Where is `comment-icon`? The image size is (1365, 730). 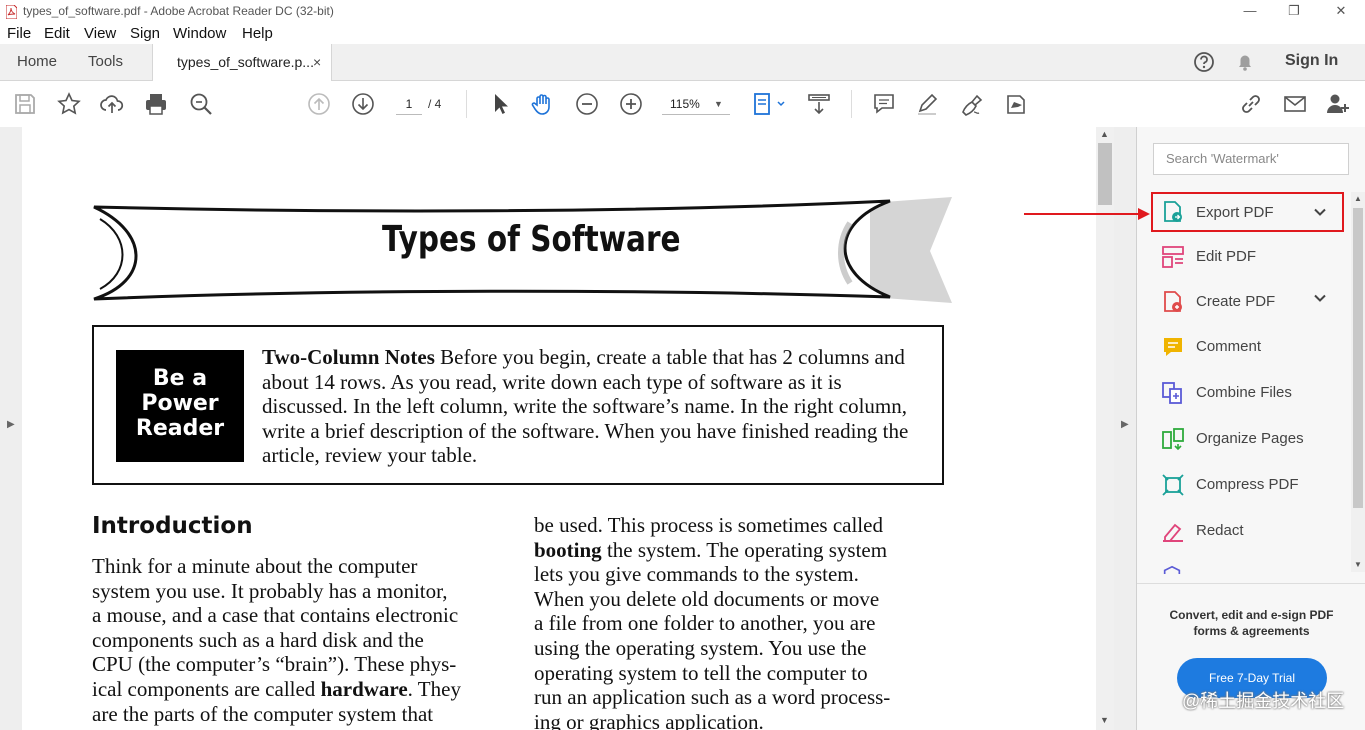 comment-icon is located at coordinates (1173, 347).